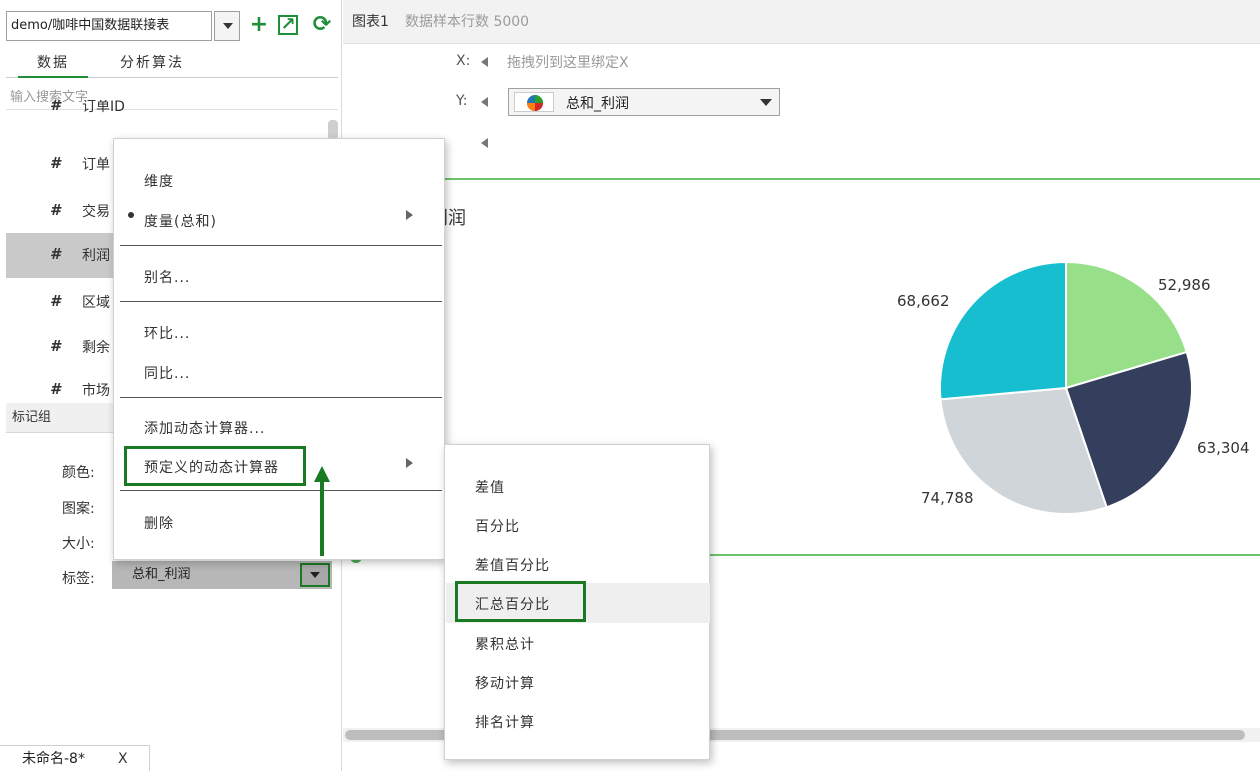 The image size is (1260, 771). I want to click on menu-item-dimension: 维度, so click(159, 181).